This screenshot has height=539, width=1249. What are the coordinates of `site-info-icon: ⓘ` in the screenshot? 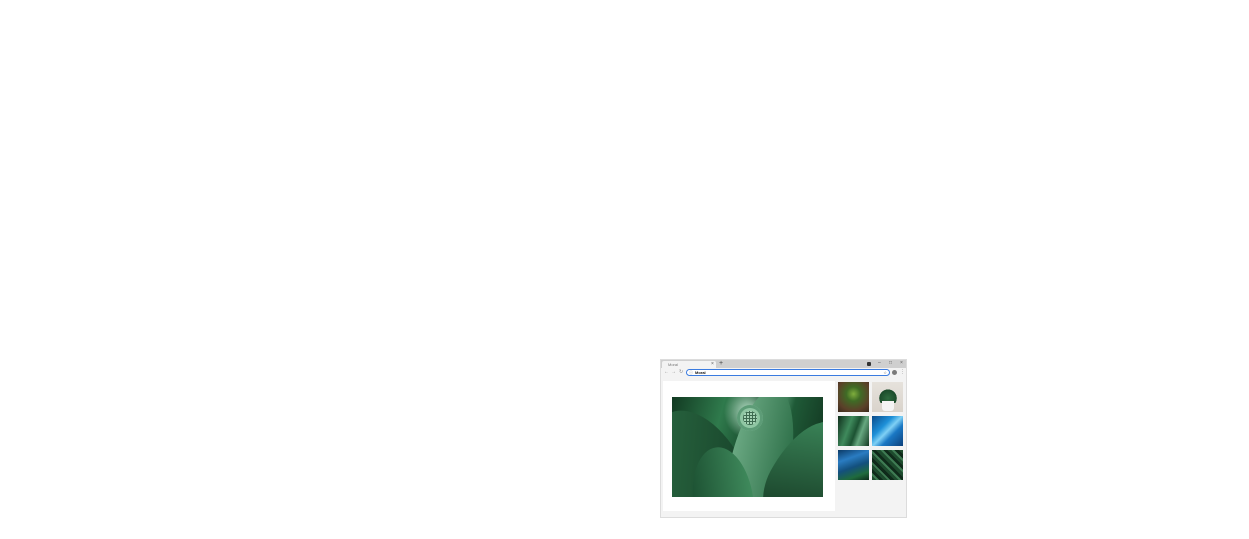 It's located at (691, 372).